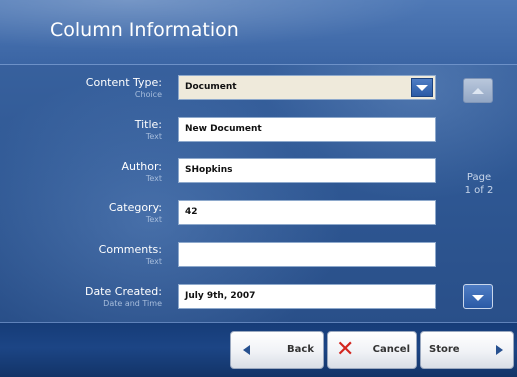 Image resolution: width=517 pixels, height=377 pixels. I want to click on cancel-button: ✕ Cancel, so click(372, 350).